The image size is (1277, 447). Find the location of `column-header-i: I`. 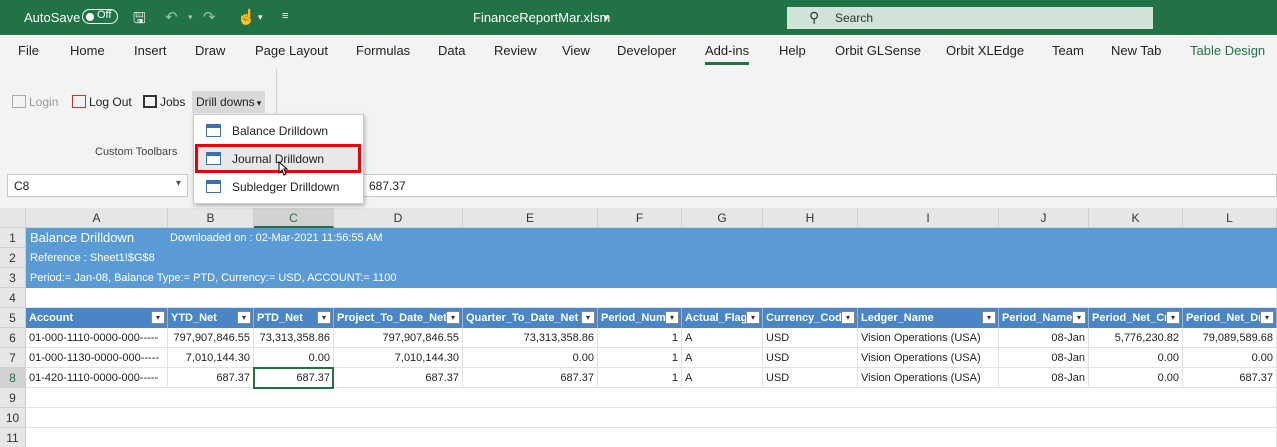

column-header-i: I is located at coordinates (928, 218).